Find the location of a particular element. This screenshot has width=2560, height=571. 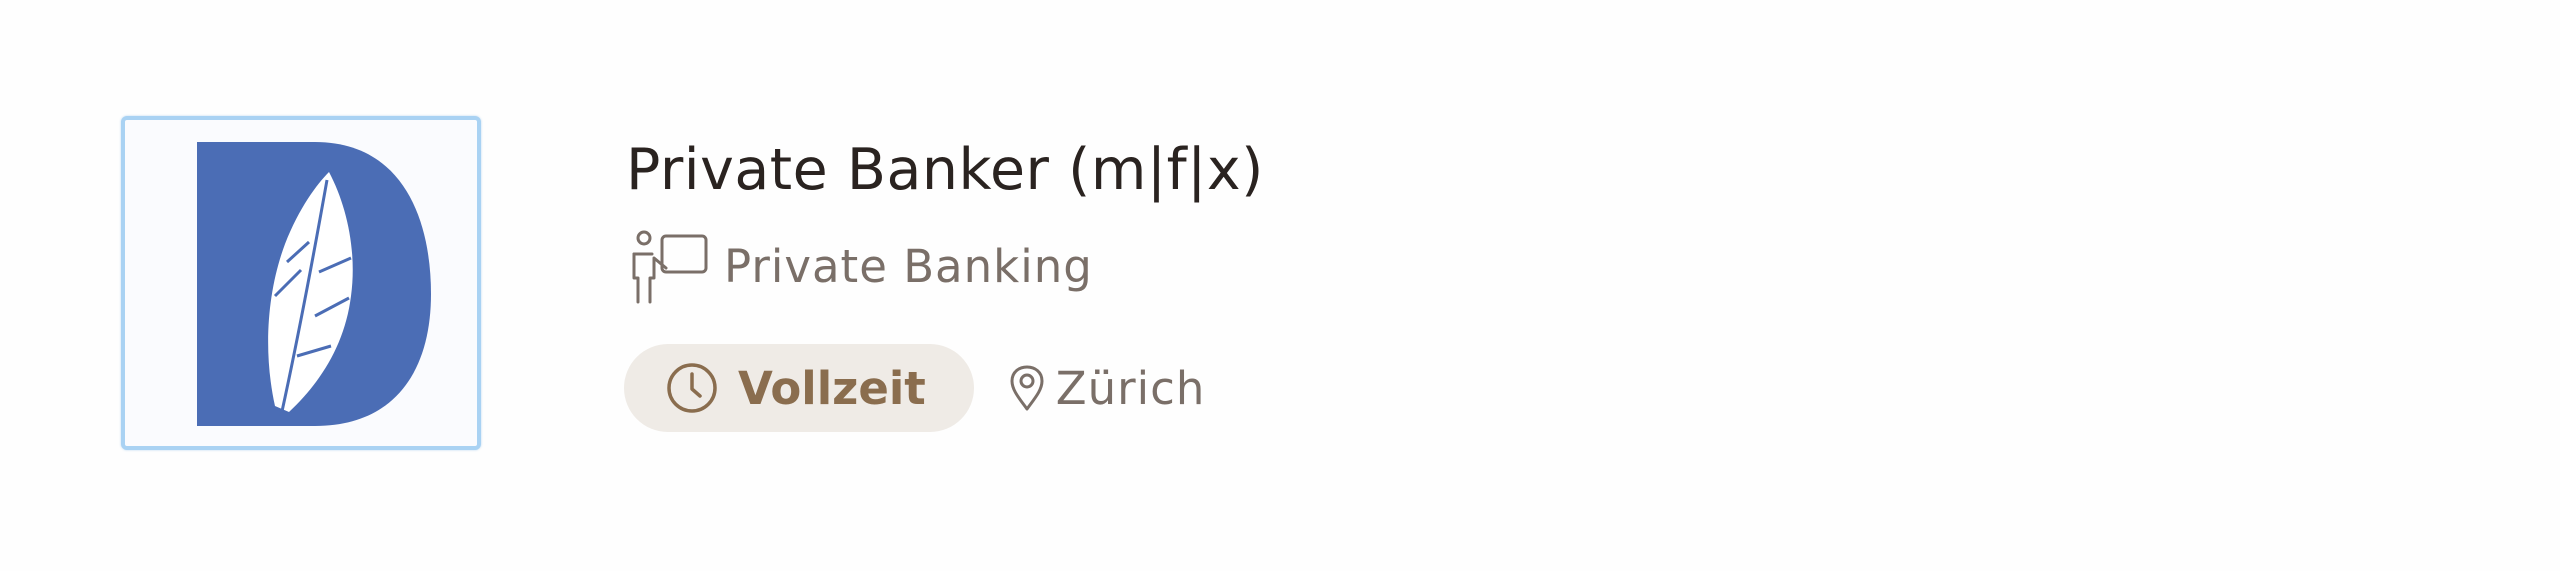

location-label: Zürich is located at coordinates (1130, 388).